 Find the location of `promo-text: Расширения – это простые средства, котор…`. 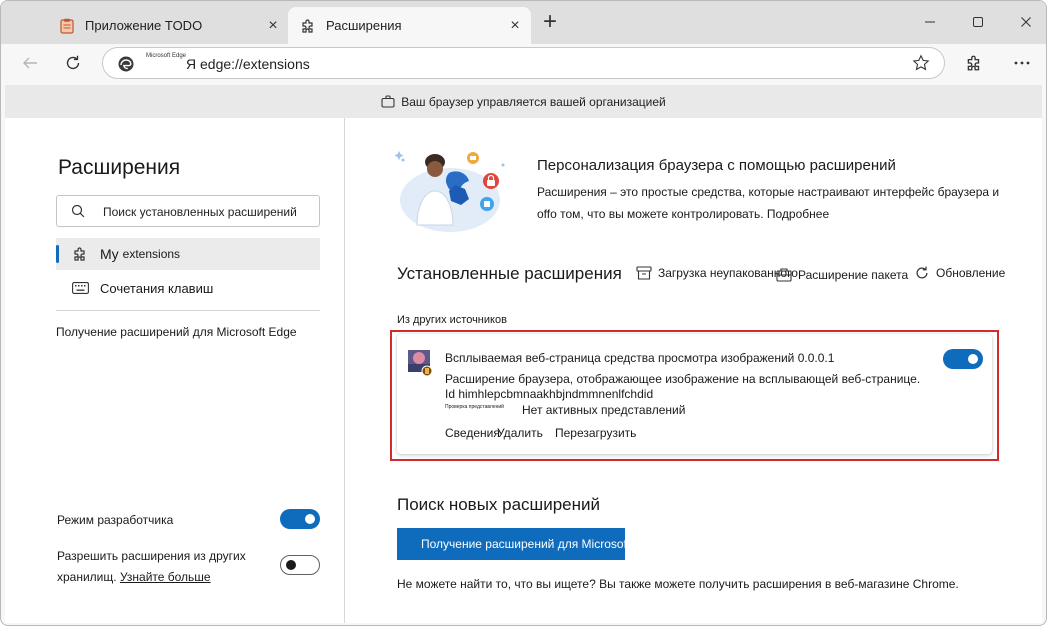

promo-text: Расширения – это простые средства, котор… is located at coordinates (768, 203).